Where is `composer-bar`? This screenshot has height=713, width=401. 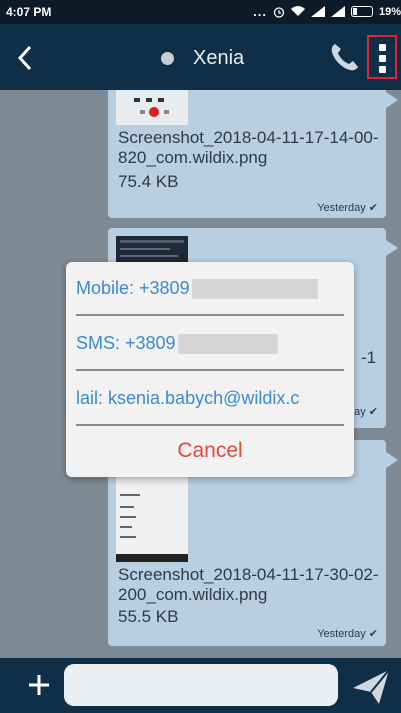 composer-bar is located at coordinates (200, 685).